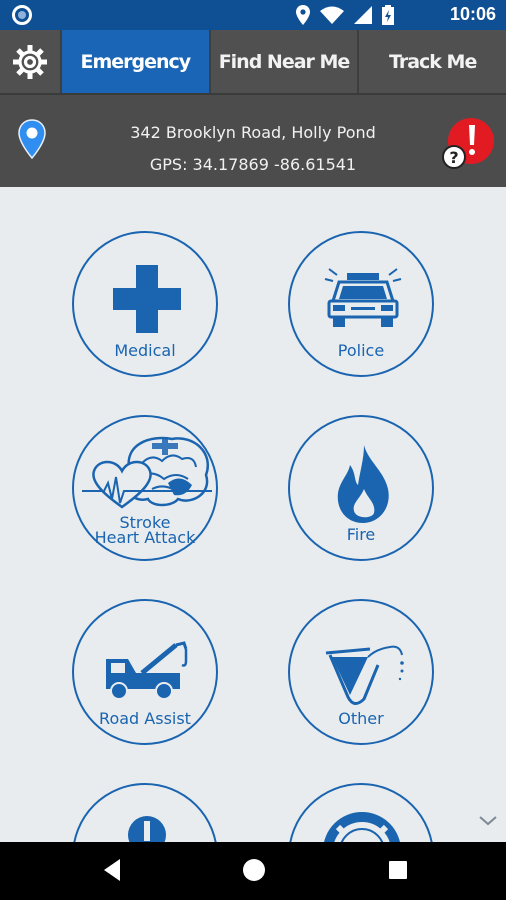 This screenshot has height=900, width=506. Describe the element at coordinates (361, 350) in the screenshot. I see `police-label: Police` at that location.